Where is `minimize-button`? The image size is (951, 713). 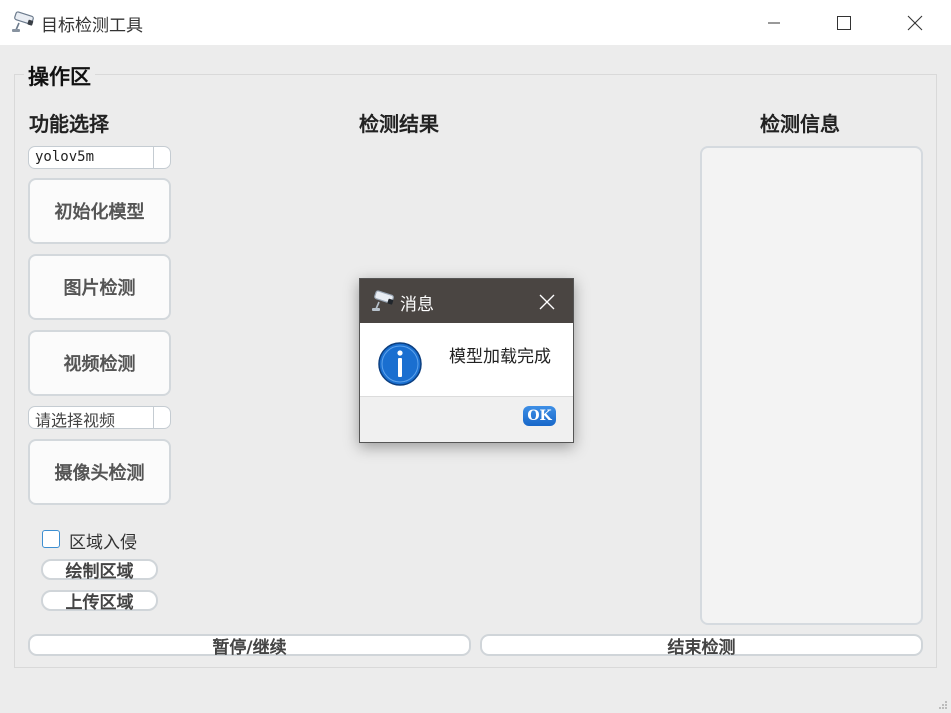
minimize-button is located at coordinates (774, 22).